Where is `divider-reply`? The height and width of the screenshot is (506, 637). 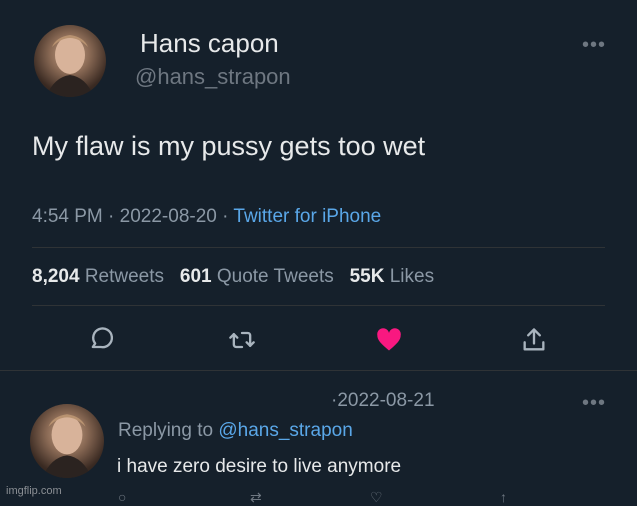
divider-reply is located at coordinates (318, 370).